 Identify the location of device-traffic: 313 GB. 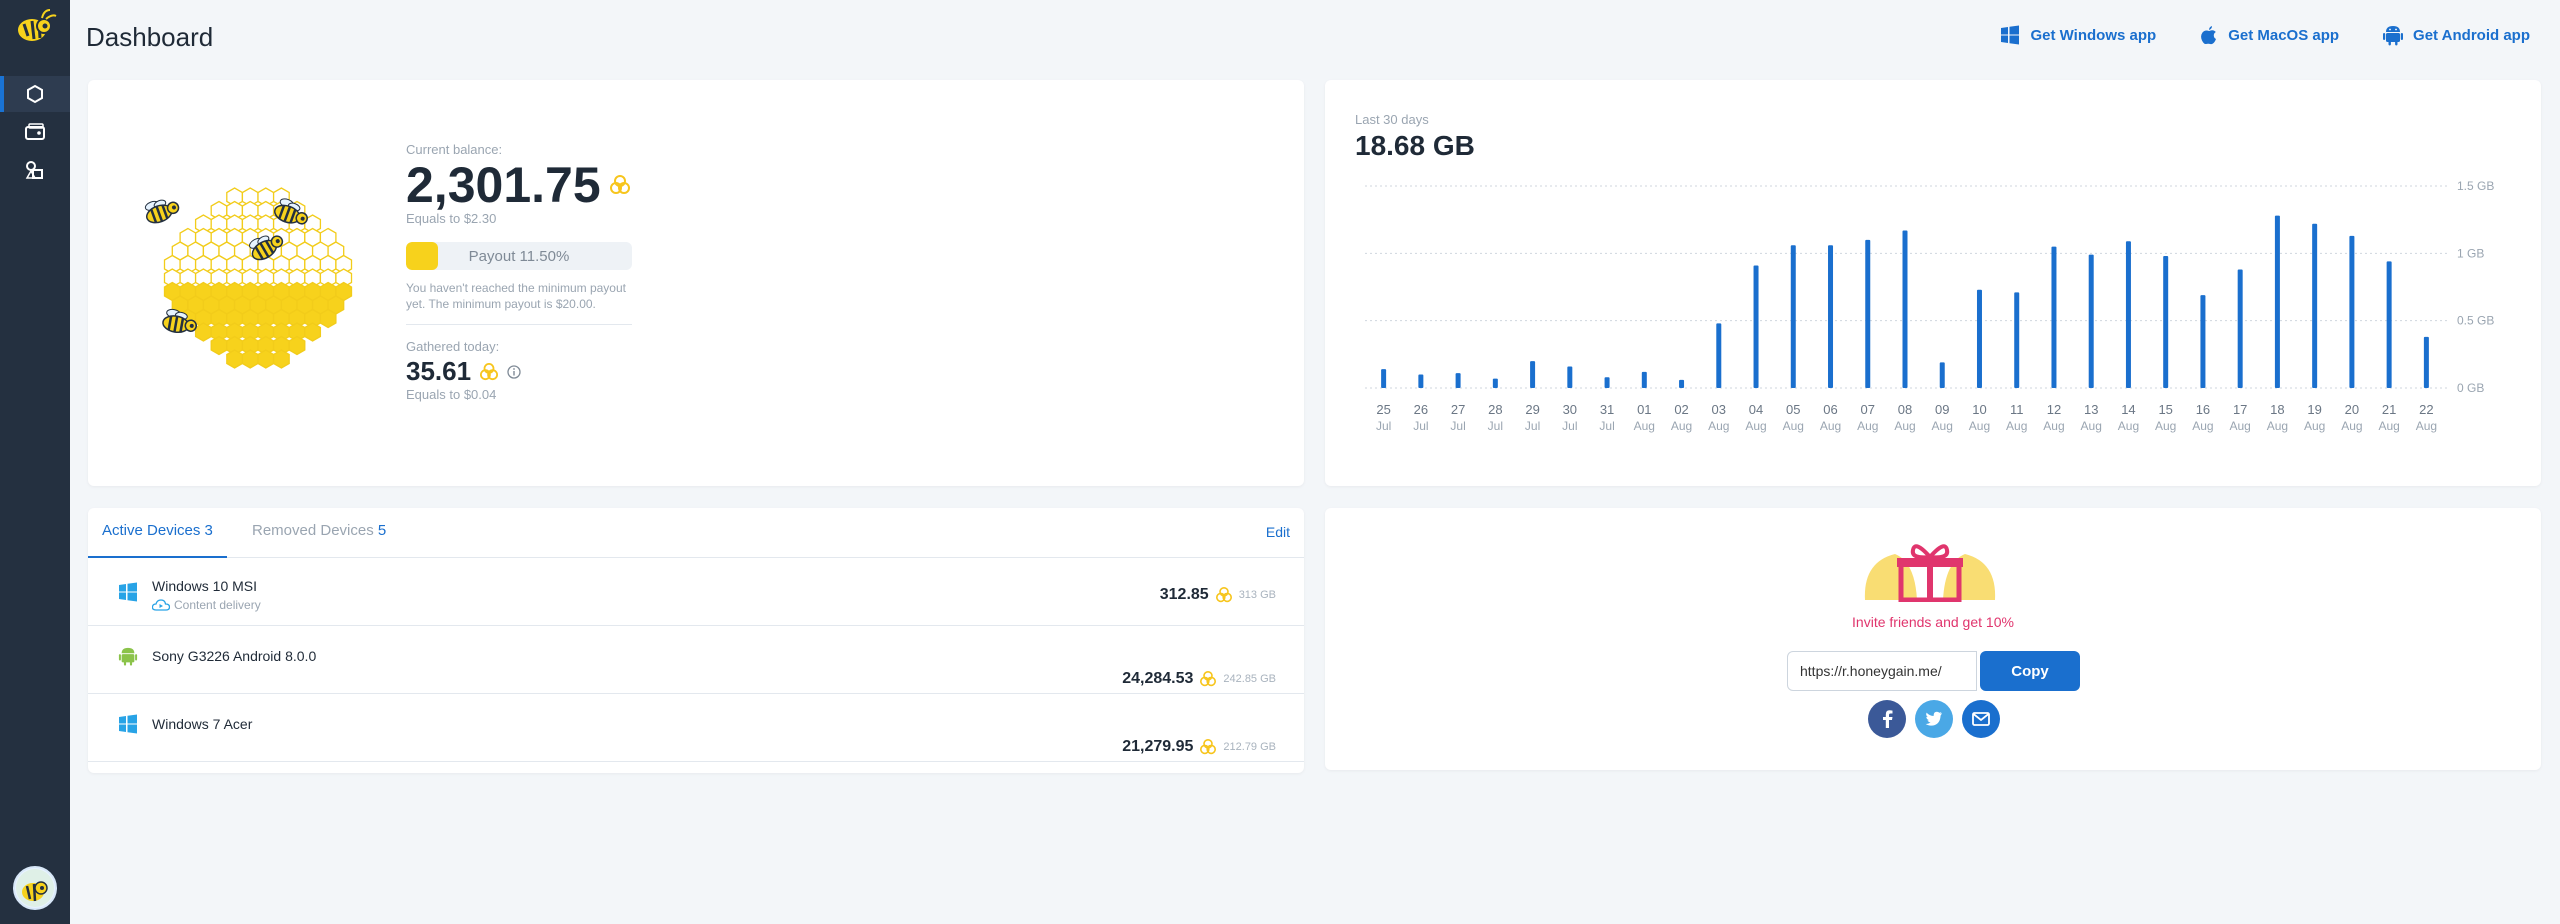
(1257, 595).